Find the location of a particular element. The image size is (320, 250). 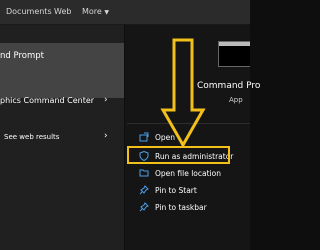

app-type: App is located at coordinates (236, 100).